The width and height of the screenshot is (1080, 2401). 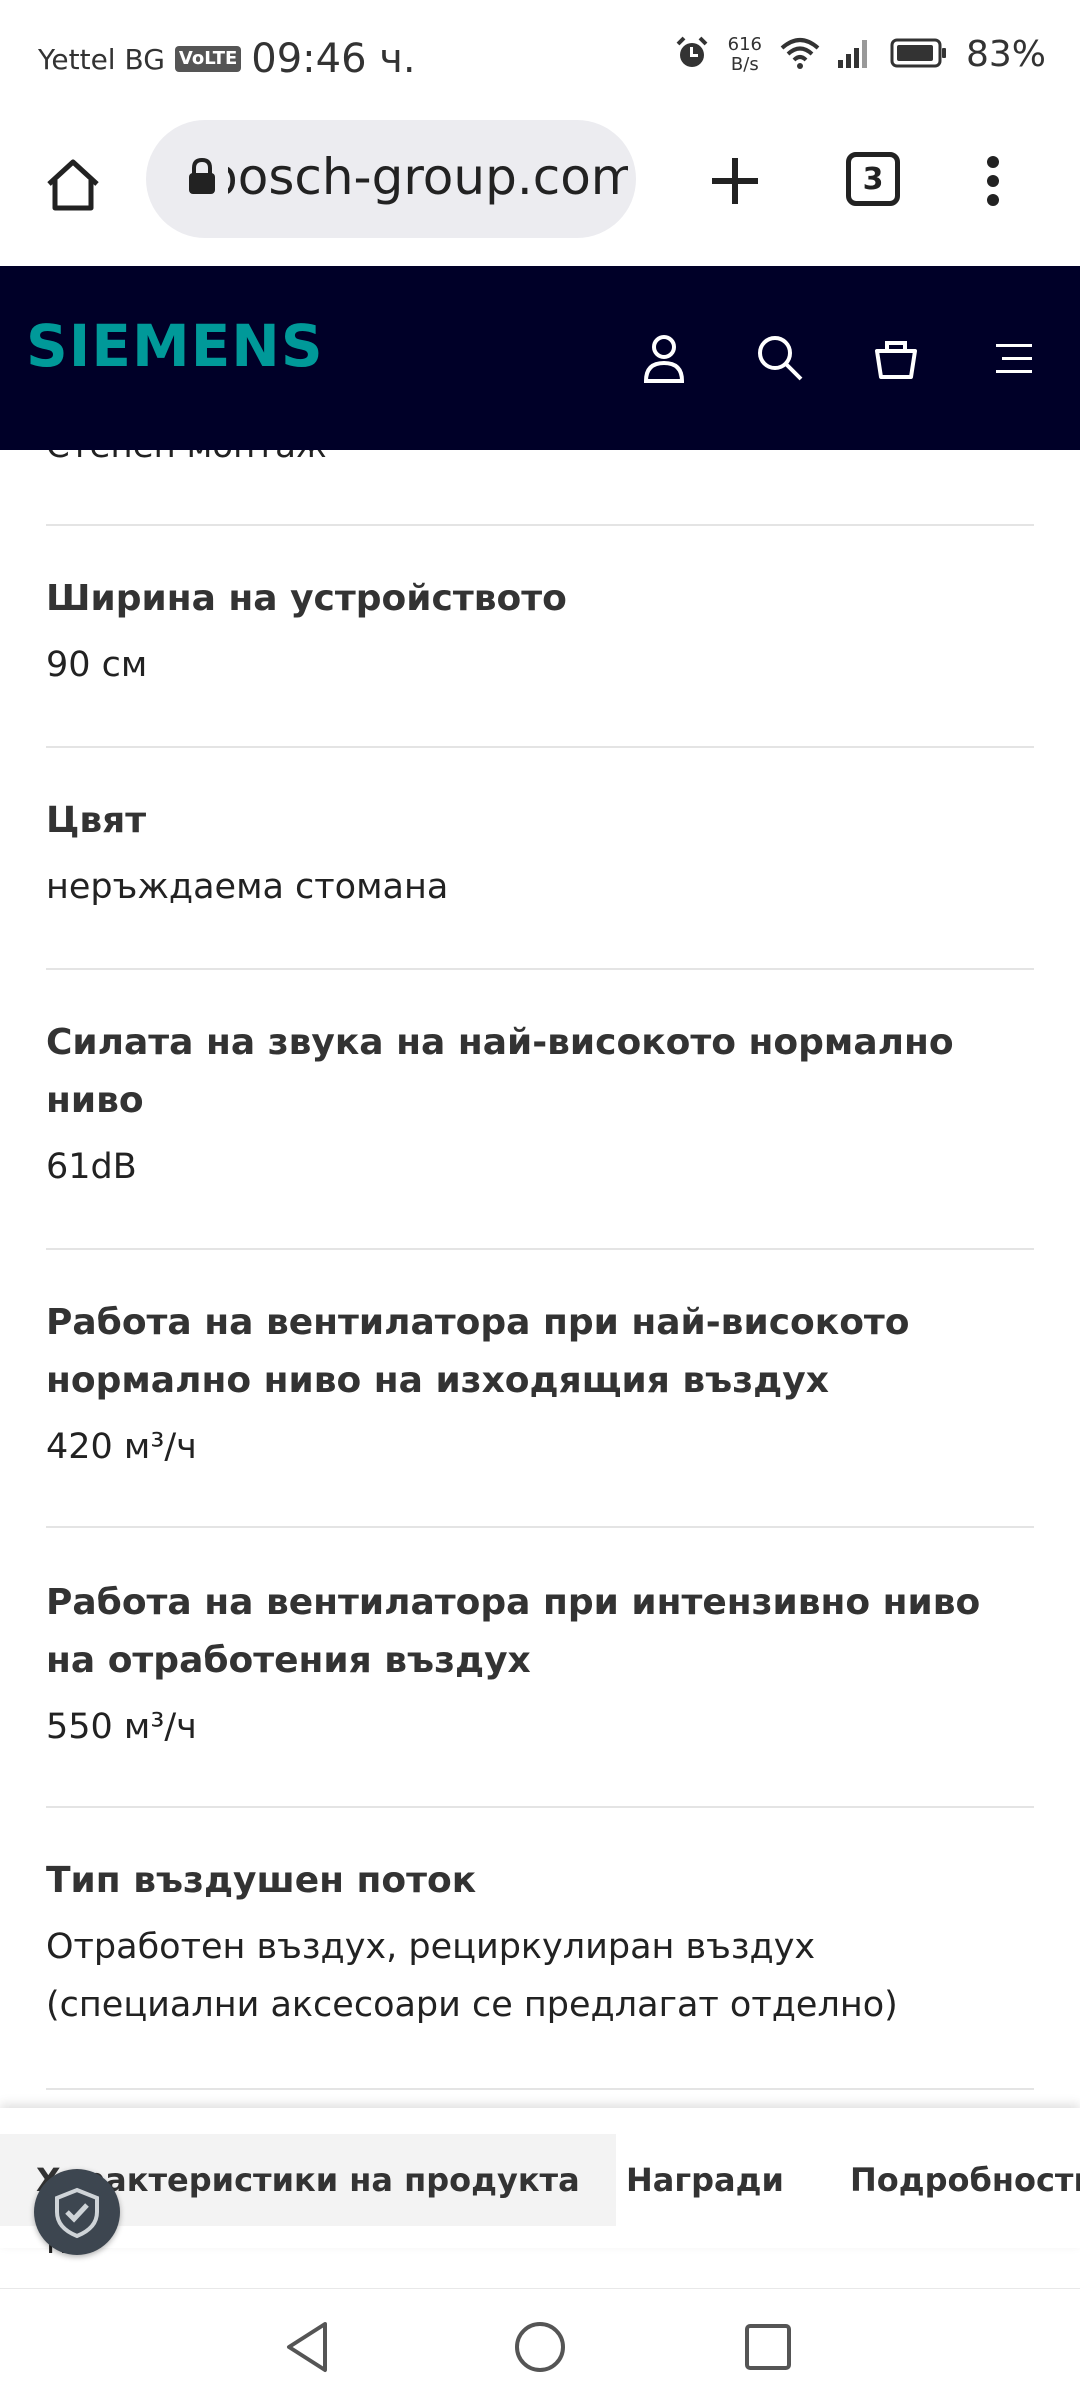 I want to click on battery-percent: 83%, so click(x=1005, y=54).